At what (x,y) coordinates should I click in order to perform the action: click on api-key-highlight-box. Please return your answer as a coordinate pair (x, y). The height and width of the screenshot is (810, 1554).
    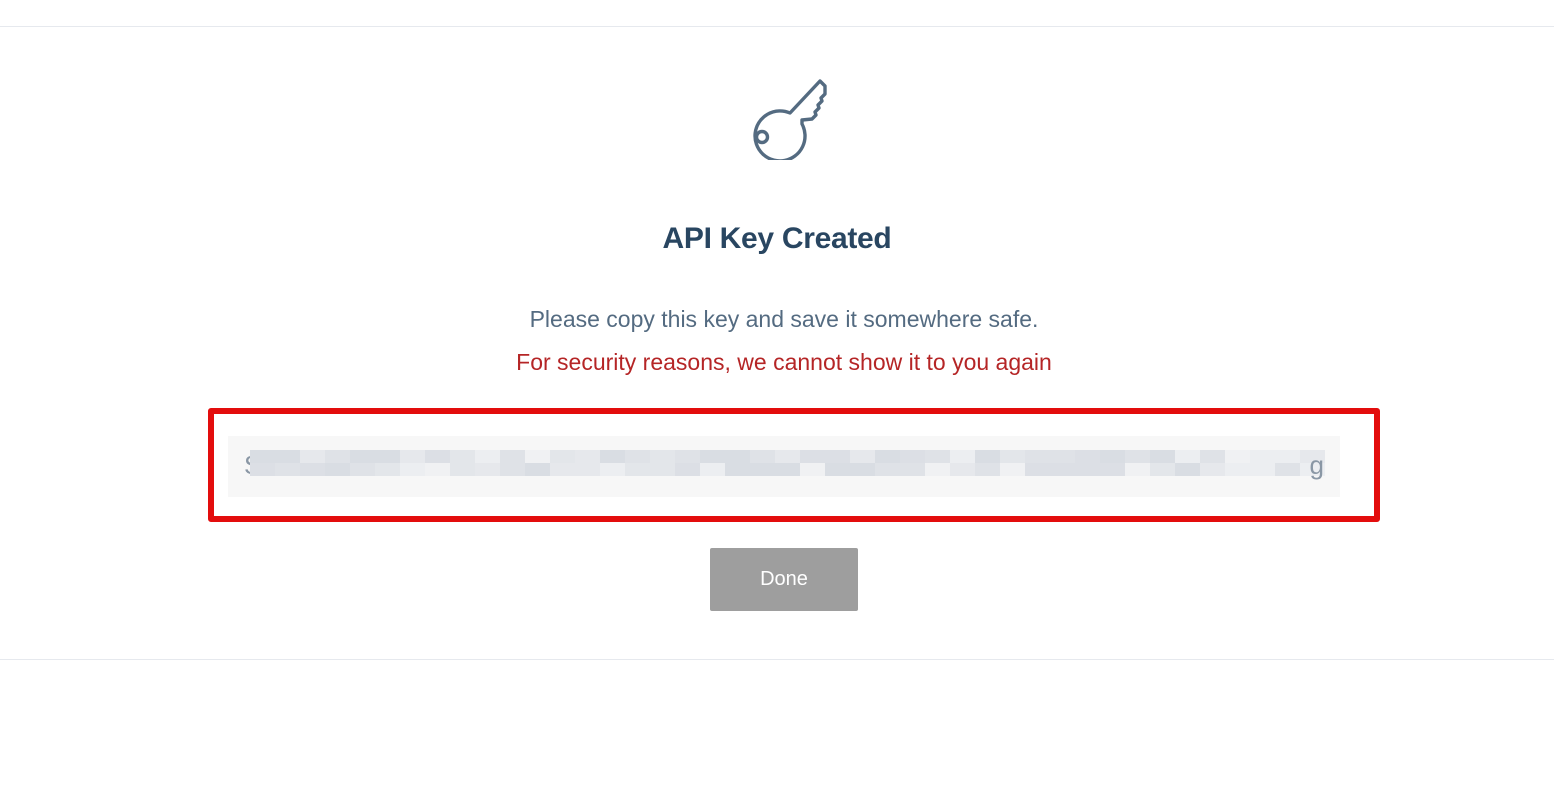
    Looking at the image, I should click on (794, 465).